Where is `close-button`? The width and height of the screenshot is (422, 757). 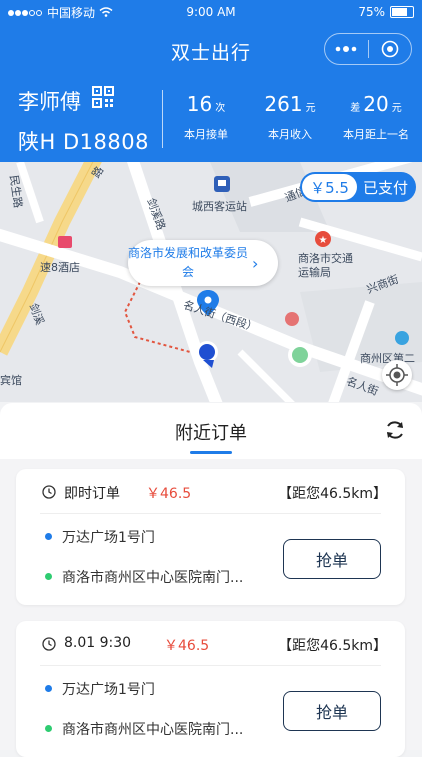 close-button is located at coordinates (390, 49).